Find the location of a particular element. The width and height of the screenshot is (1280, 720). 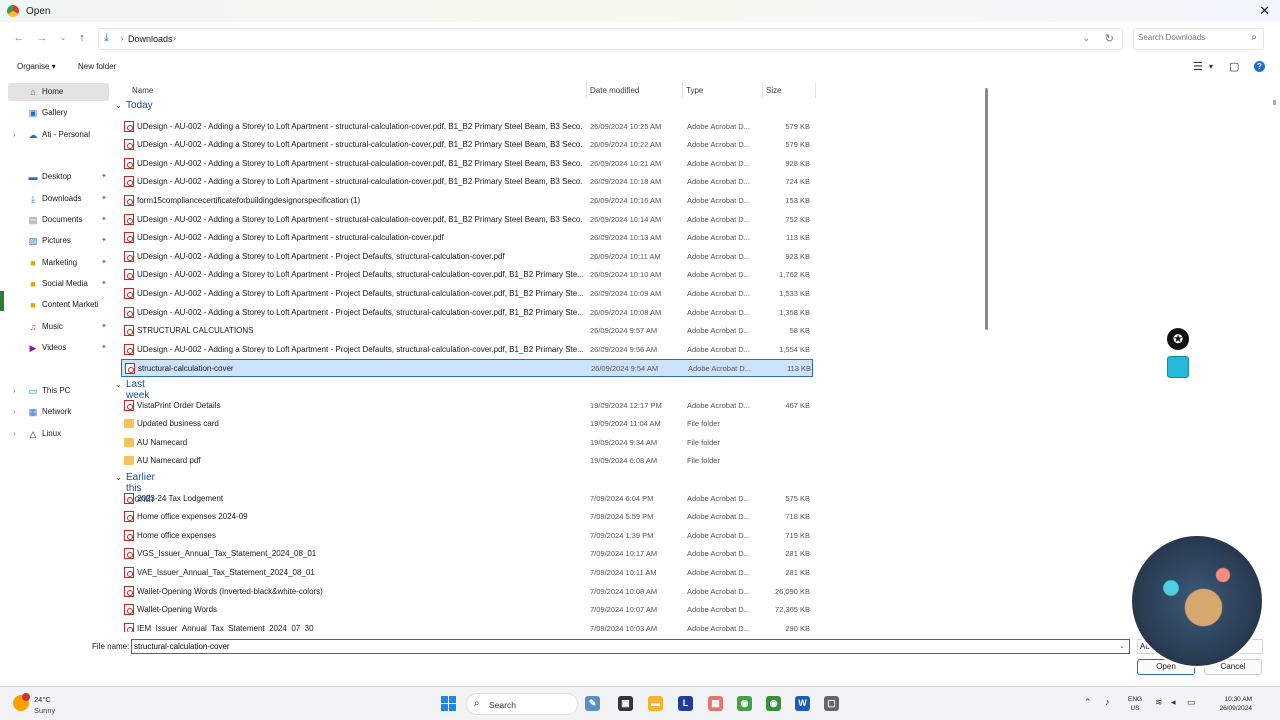

address-bar: ⤓ › Downloads › ⌄ ↻ is located at coordinates (610, 39).